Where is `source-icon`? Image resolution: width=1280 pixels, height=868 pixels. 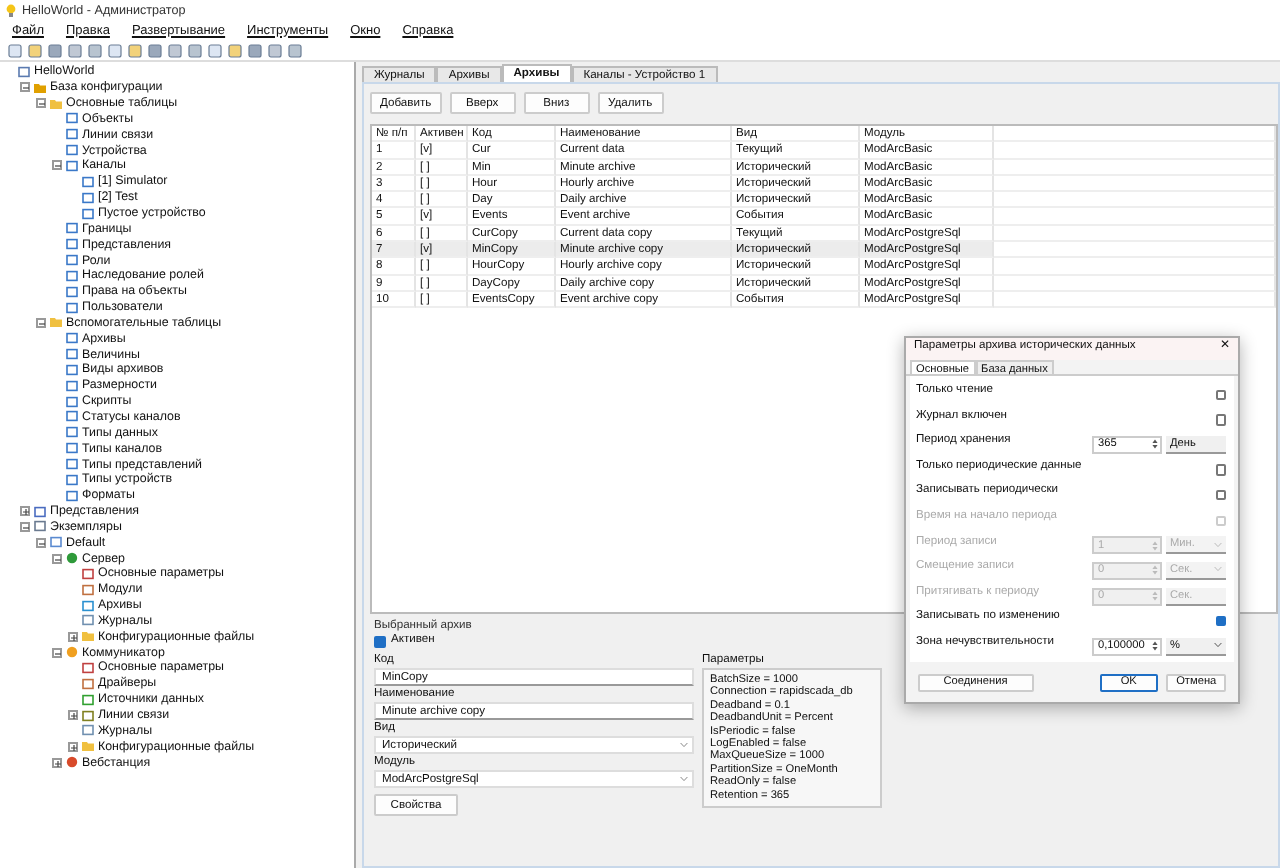 source-icon is located at coordinates (88, 699).